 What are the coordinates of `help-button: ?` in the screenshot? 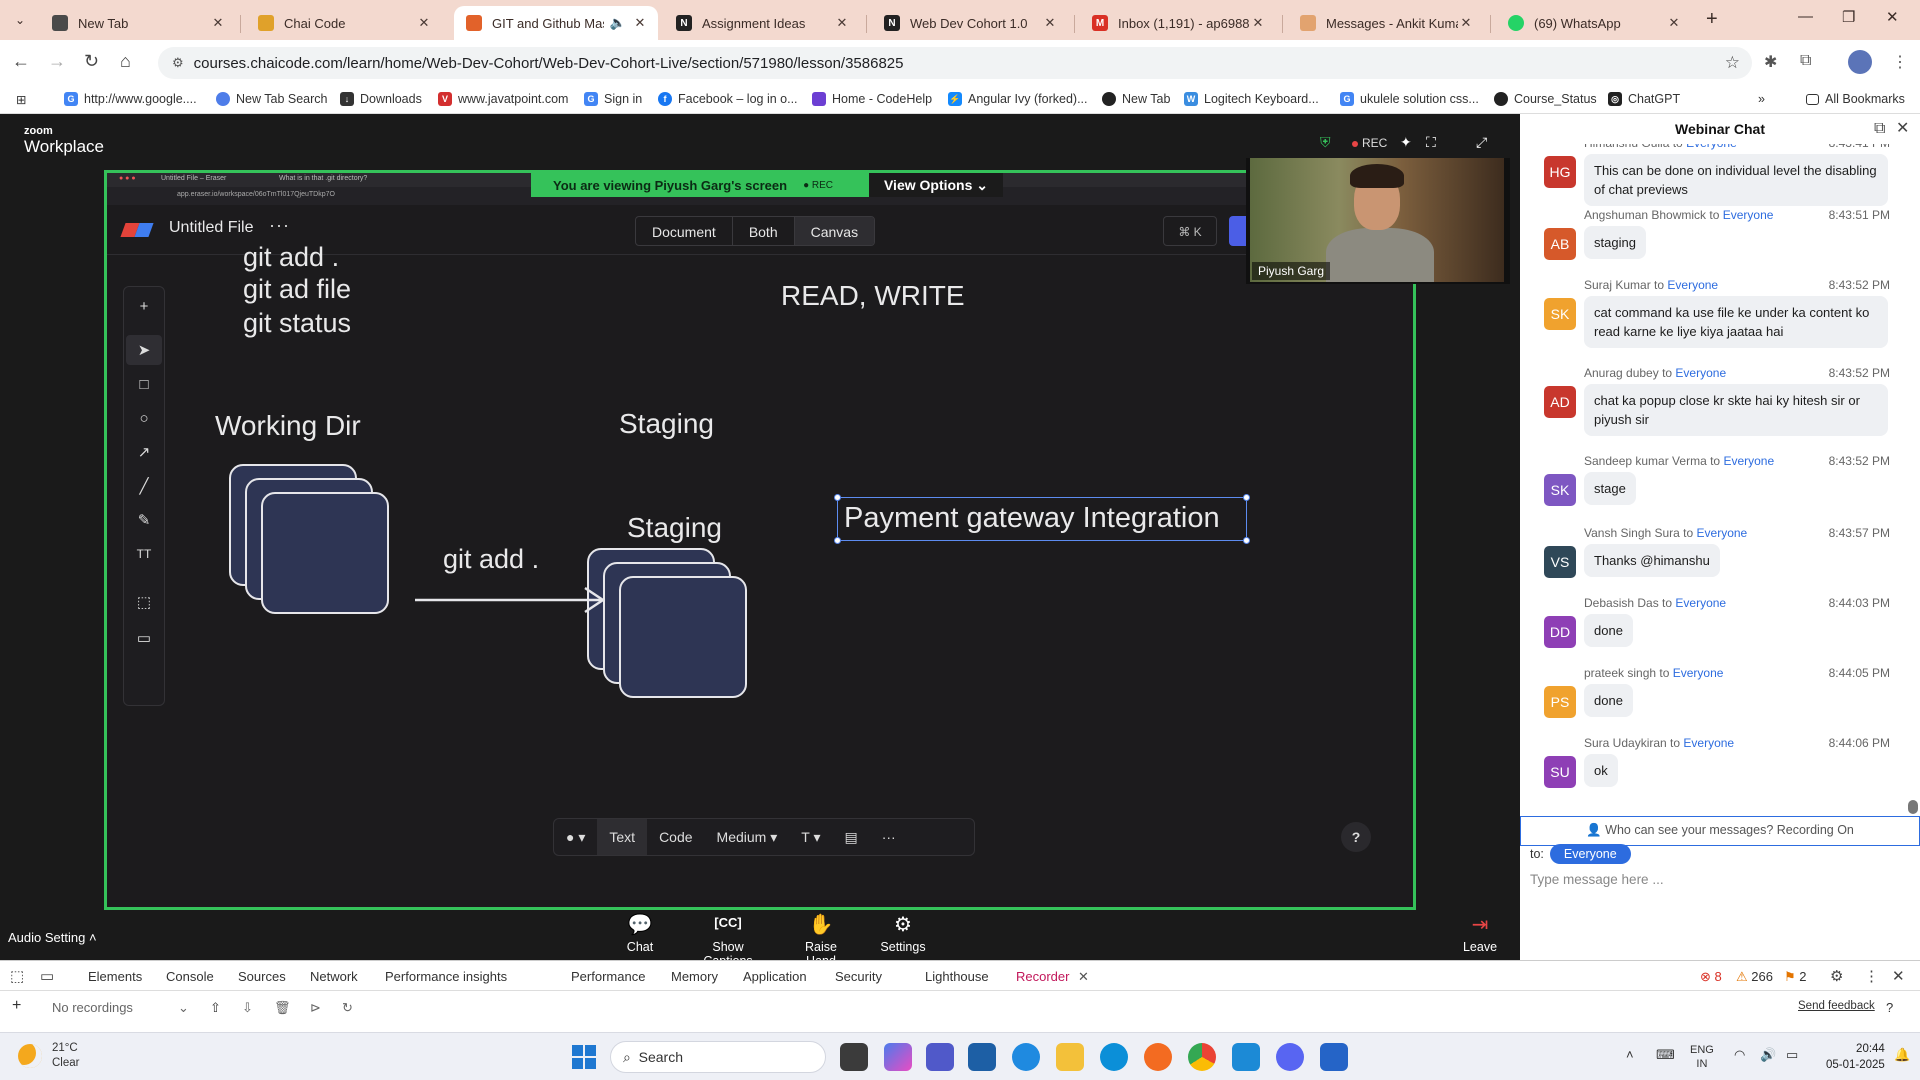 It's located at (1356, 837).